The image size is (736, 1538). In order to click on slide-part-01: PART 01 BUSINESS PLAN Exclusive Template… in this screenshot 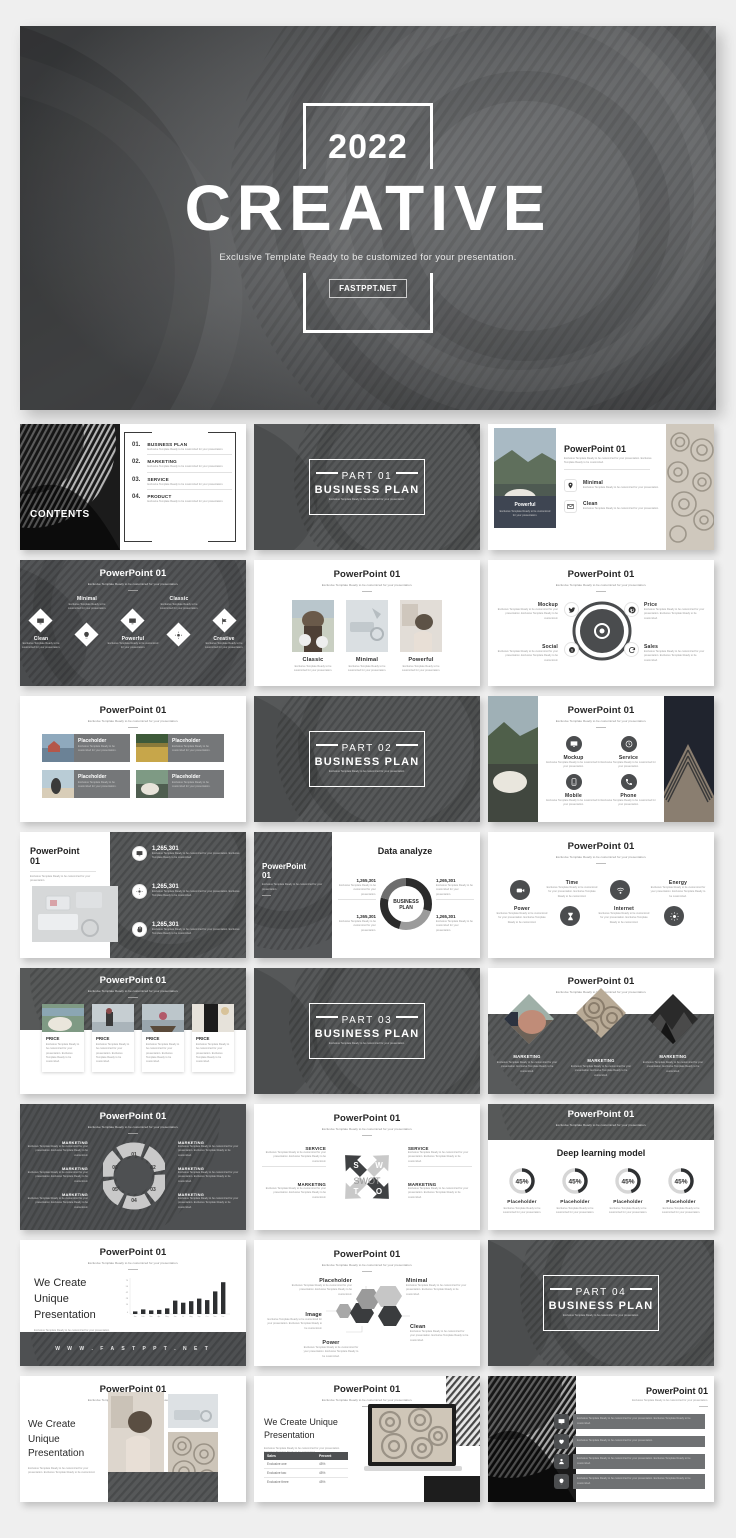, I will do `click(367, 487)`.